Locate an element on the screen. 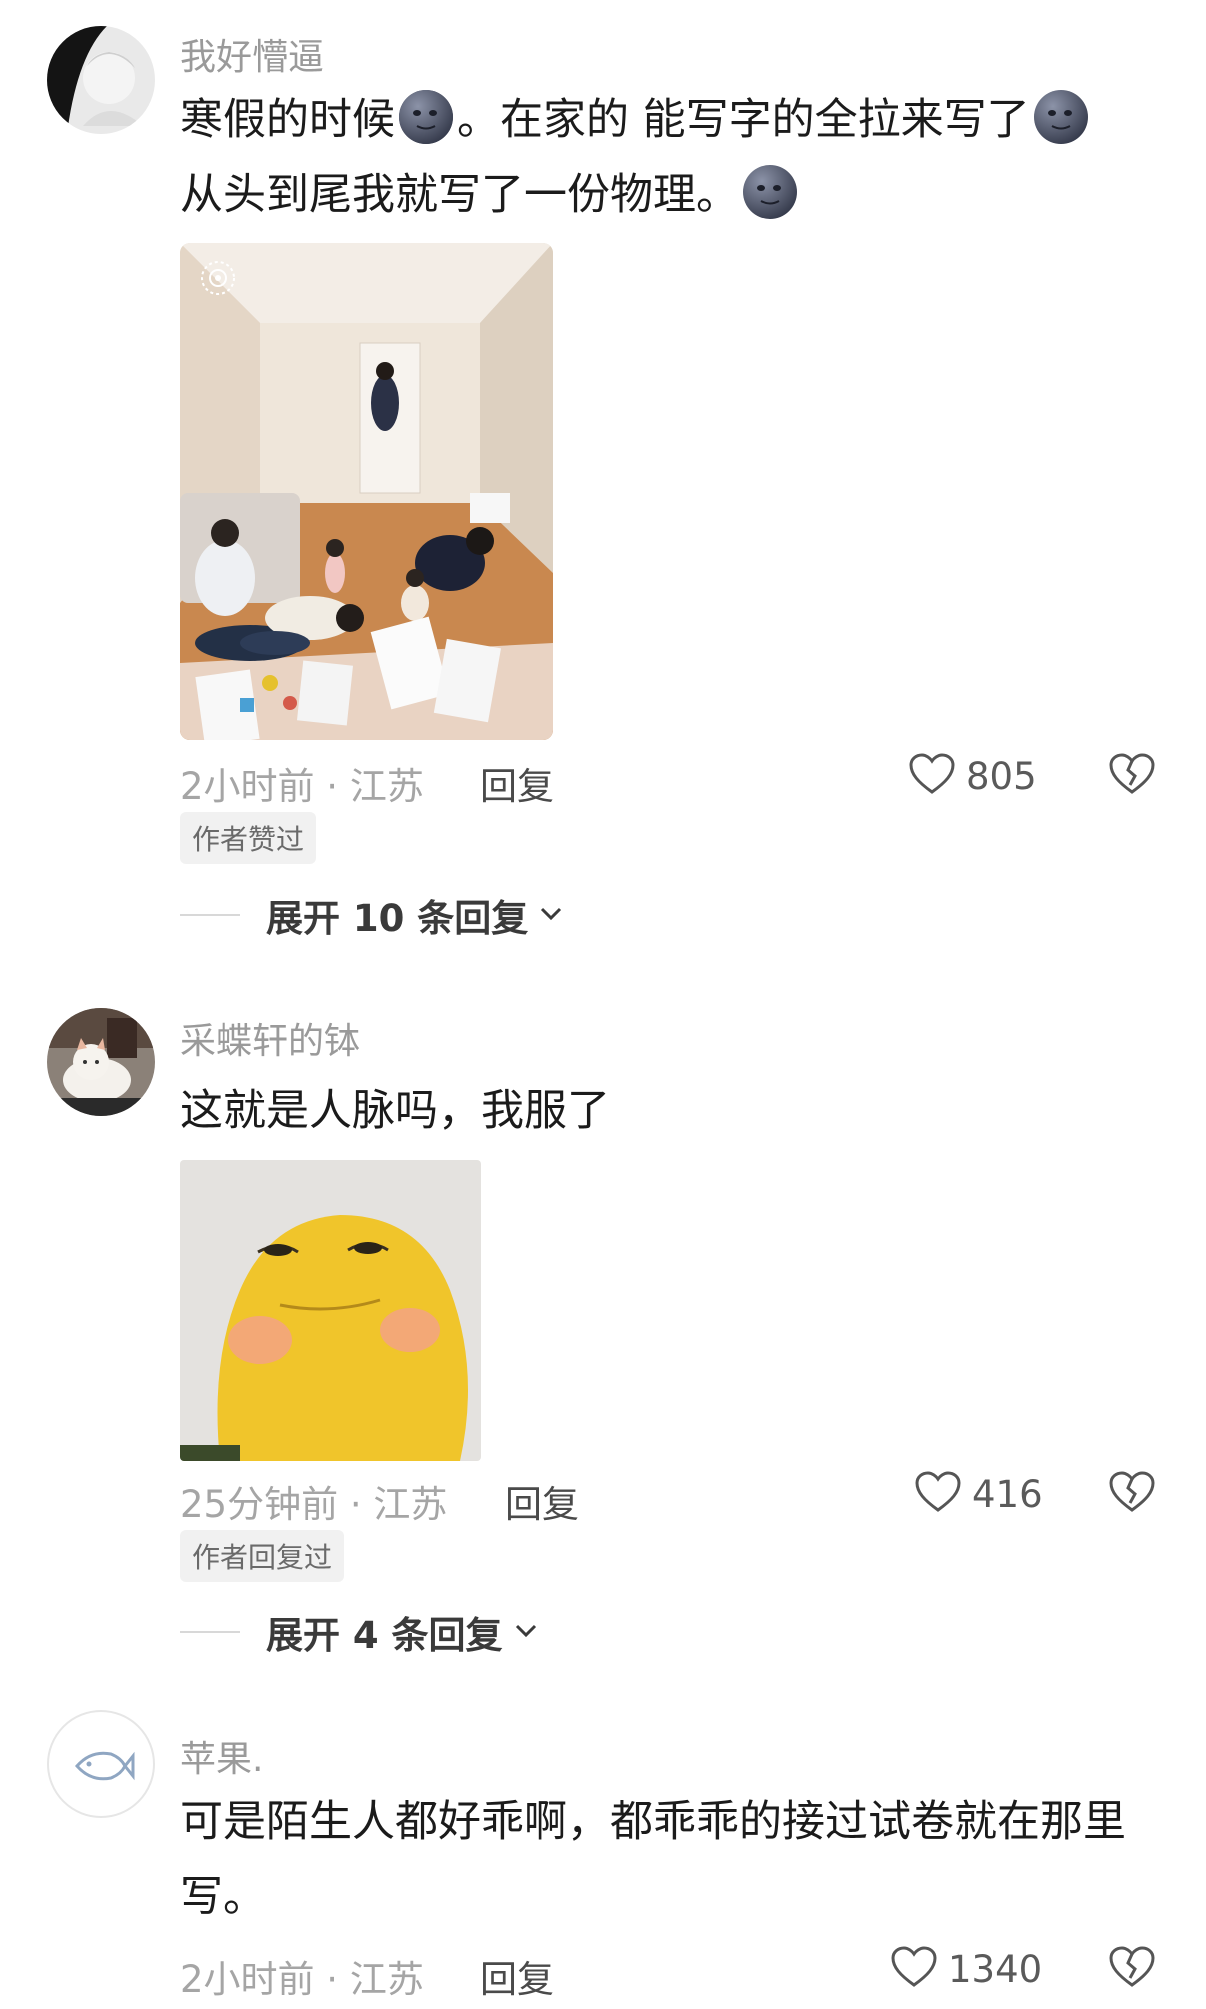 This screenshot has height=2009, width=1206. expand-replies-button: 展开 4 条回复 is located at coordinates (360, 1632).